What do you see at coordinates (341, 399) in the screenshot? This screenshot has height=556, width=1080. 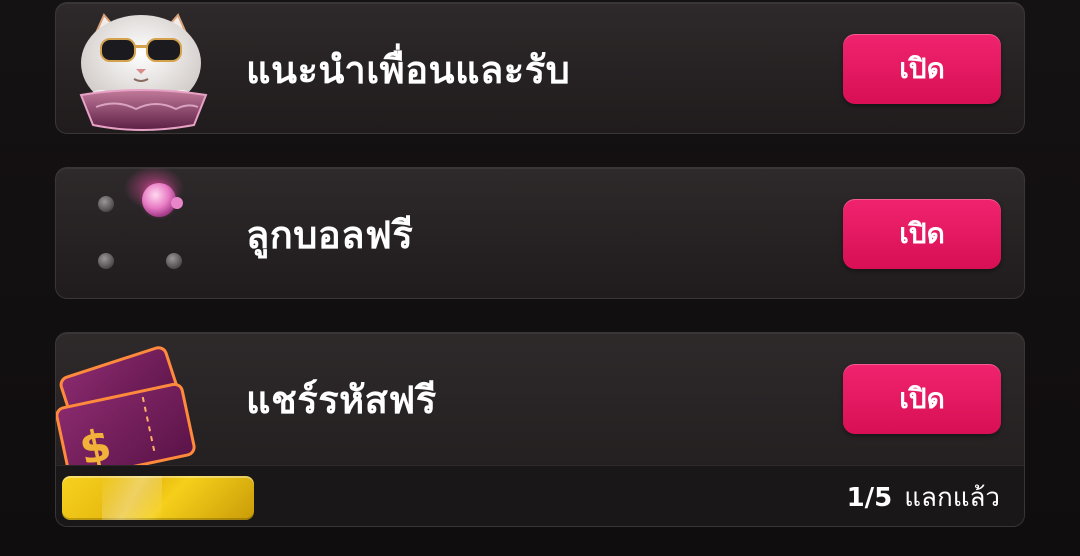 I see `reward-title: แชร์รหัสฟรี` at bounding box center [341, 399].